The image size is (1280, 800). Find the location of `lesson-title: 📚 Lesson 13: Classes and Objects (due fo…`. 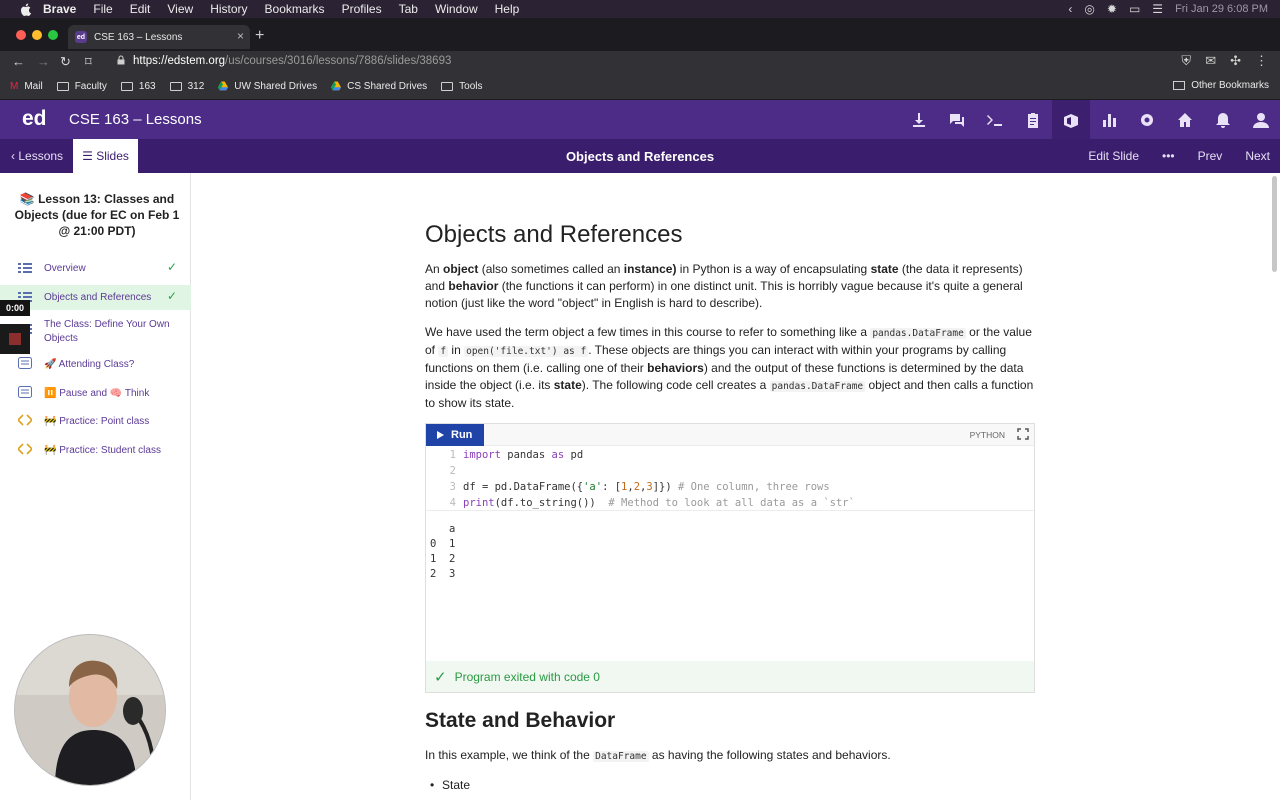

lesson-title: 📚 Lesson 13: Classes and Objects (due fo… is located at coordinates (97, 215).